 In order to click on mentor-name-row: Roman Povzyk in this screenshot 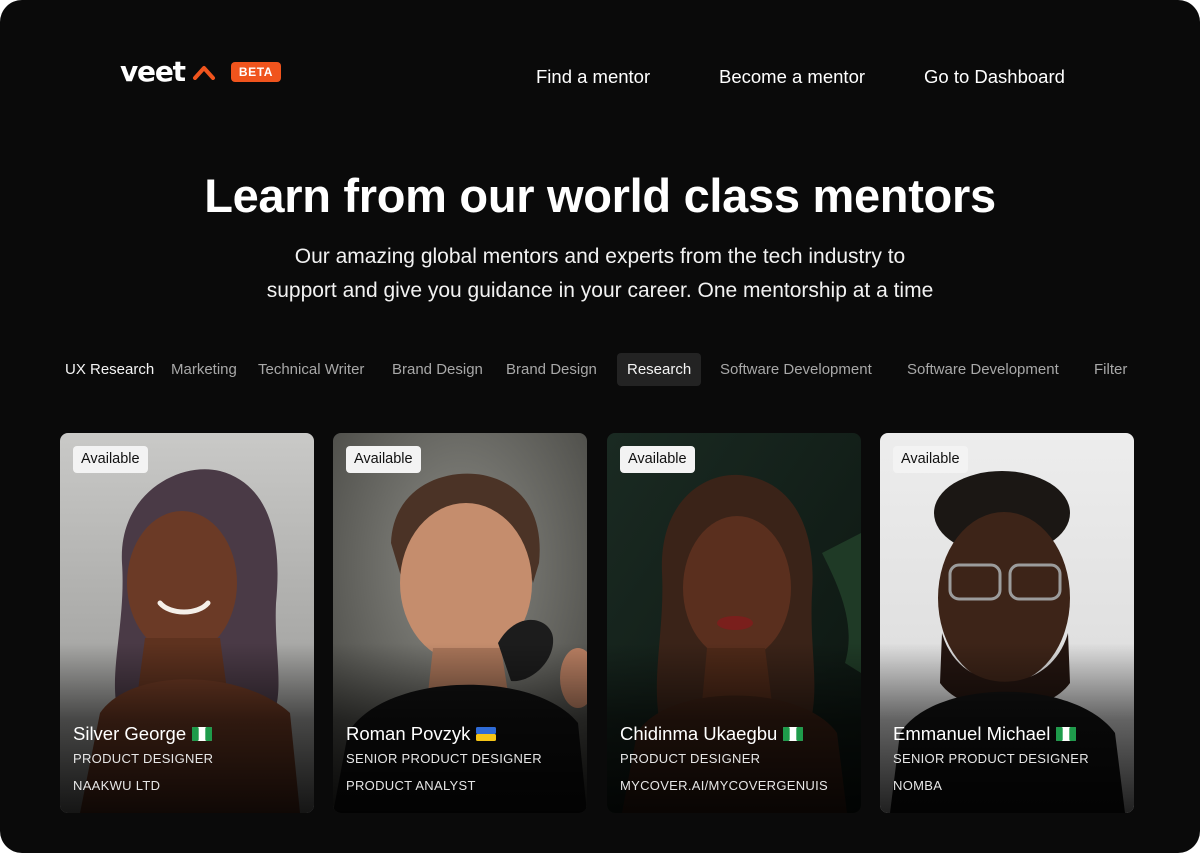, I will do `click(421, 734)`.